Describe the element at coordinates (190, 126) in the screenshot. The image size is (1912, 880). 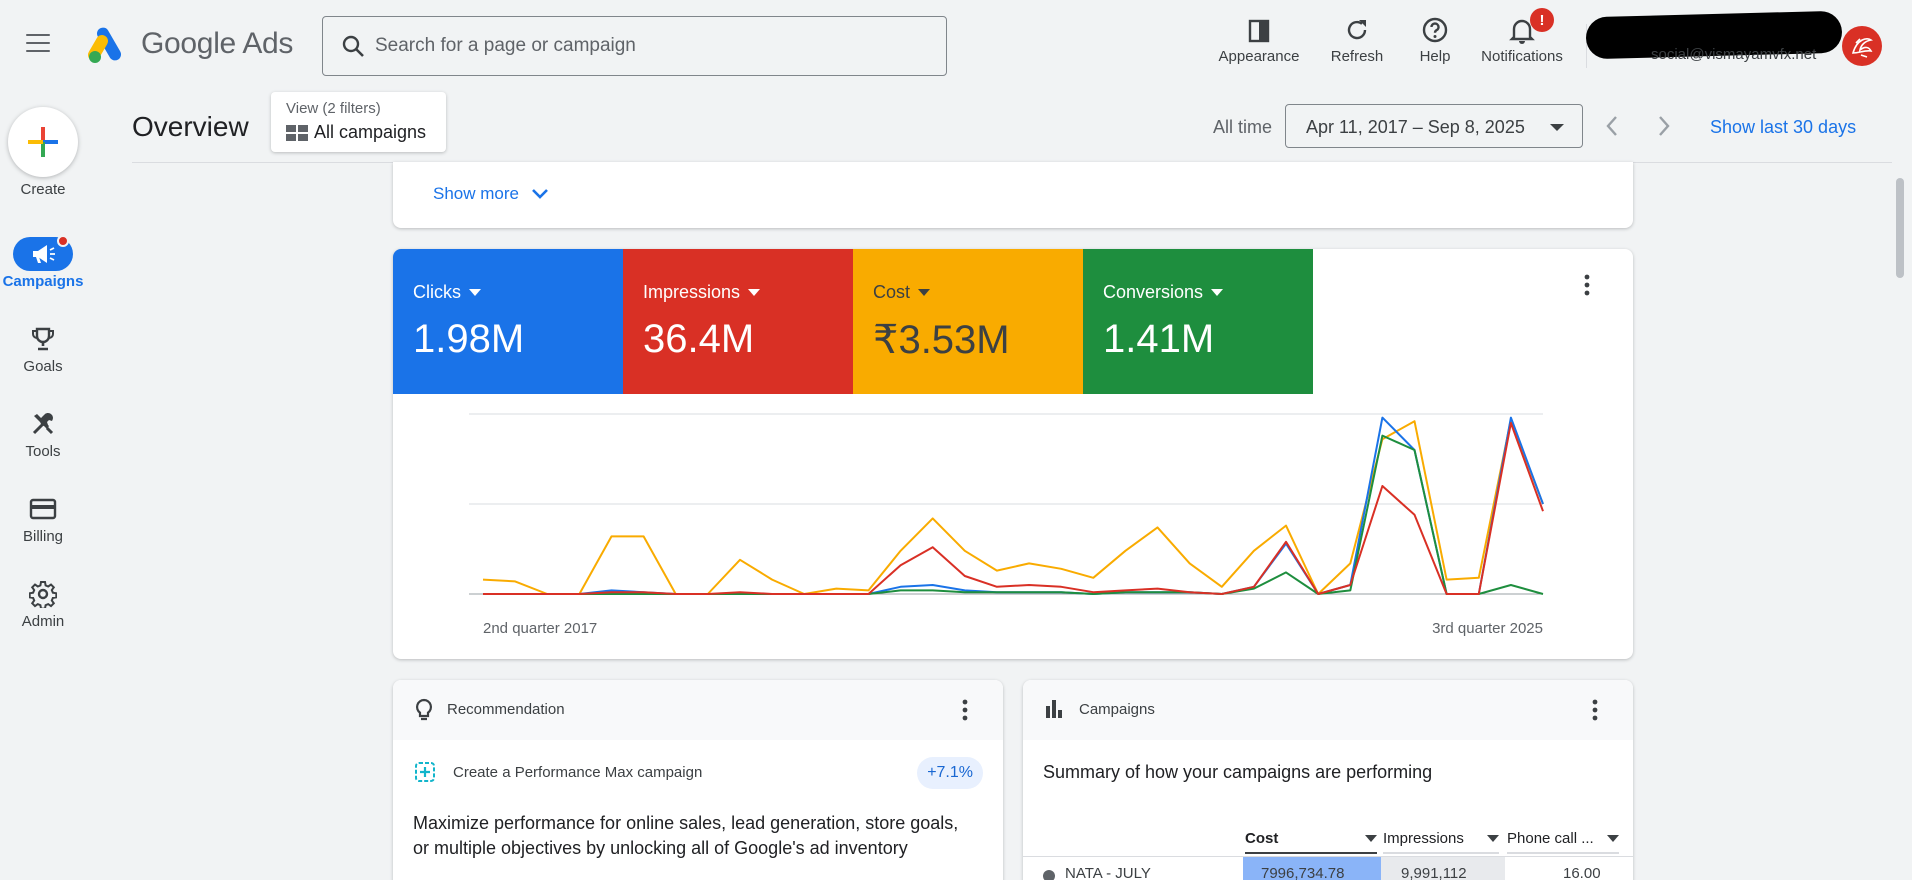
I see `page-title: Overview` at that location.